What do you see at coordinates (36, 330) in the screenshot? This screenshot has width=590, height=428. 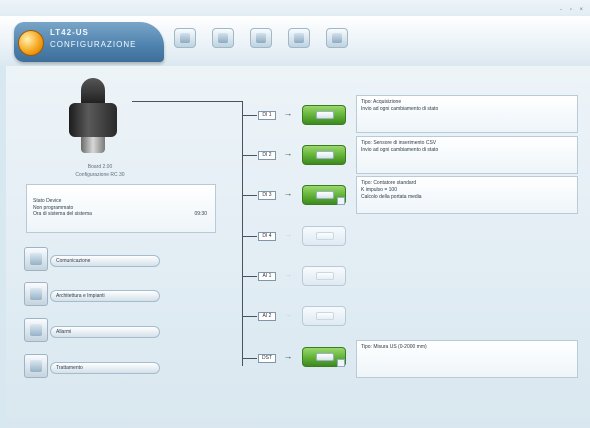 I see `alarm-icon` at bounding box center [36, 330].